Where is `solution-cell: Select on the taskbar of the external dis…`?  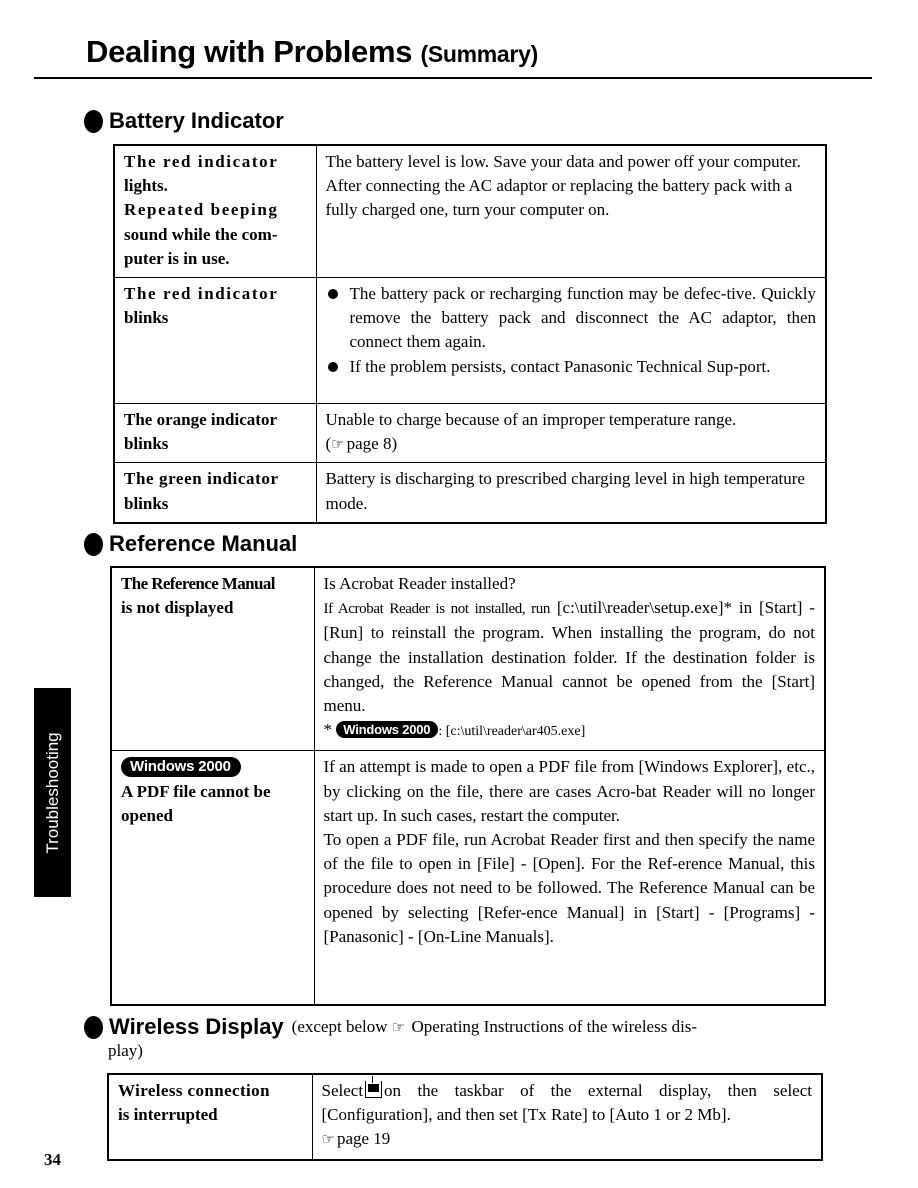
solution-cell: Select on the taskbar of the external dis… is located at coordinates (567, 1117).